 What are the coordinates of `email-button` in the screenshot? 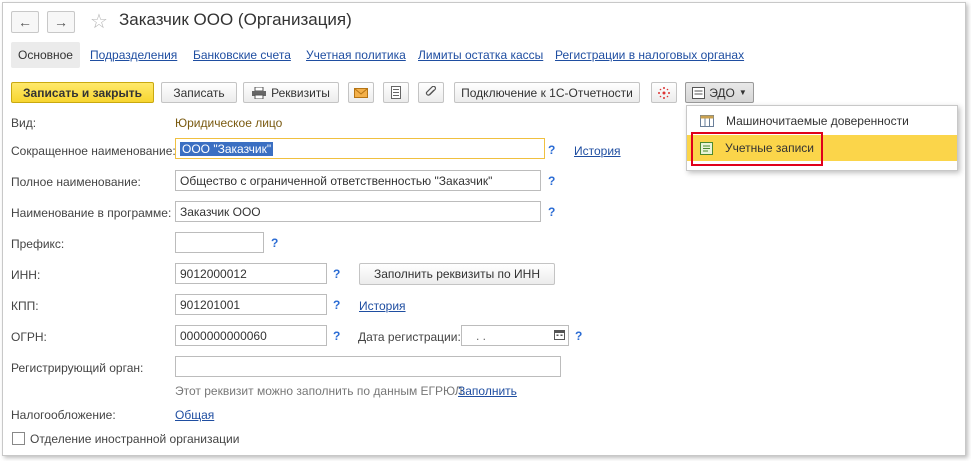 It's located at (361, 92).